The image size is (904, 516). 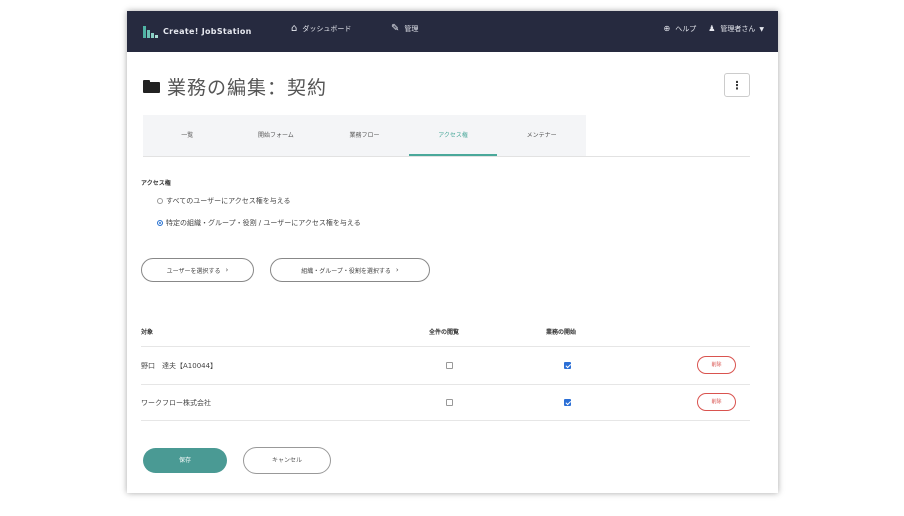 I want to click on home-icon: ⌂, so click(x=294, y=28).